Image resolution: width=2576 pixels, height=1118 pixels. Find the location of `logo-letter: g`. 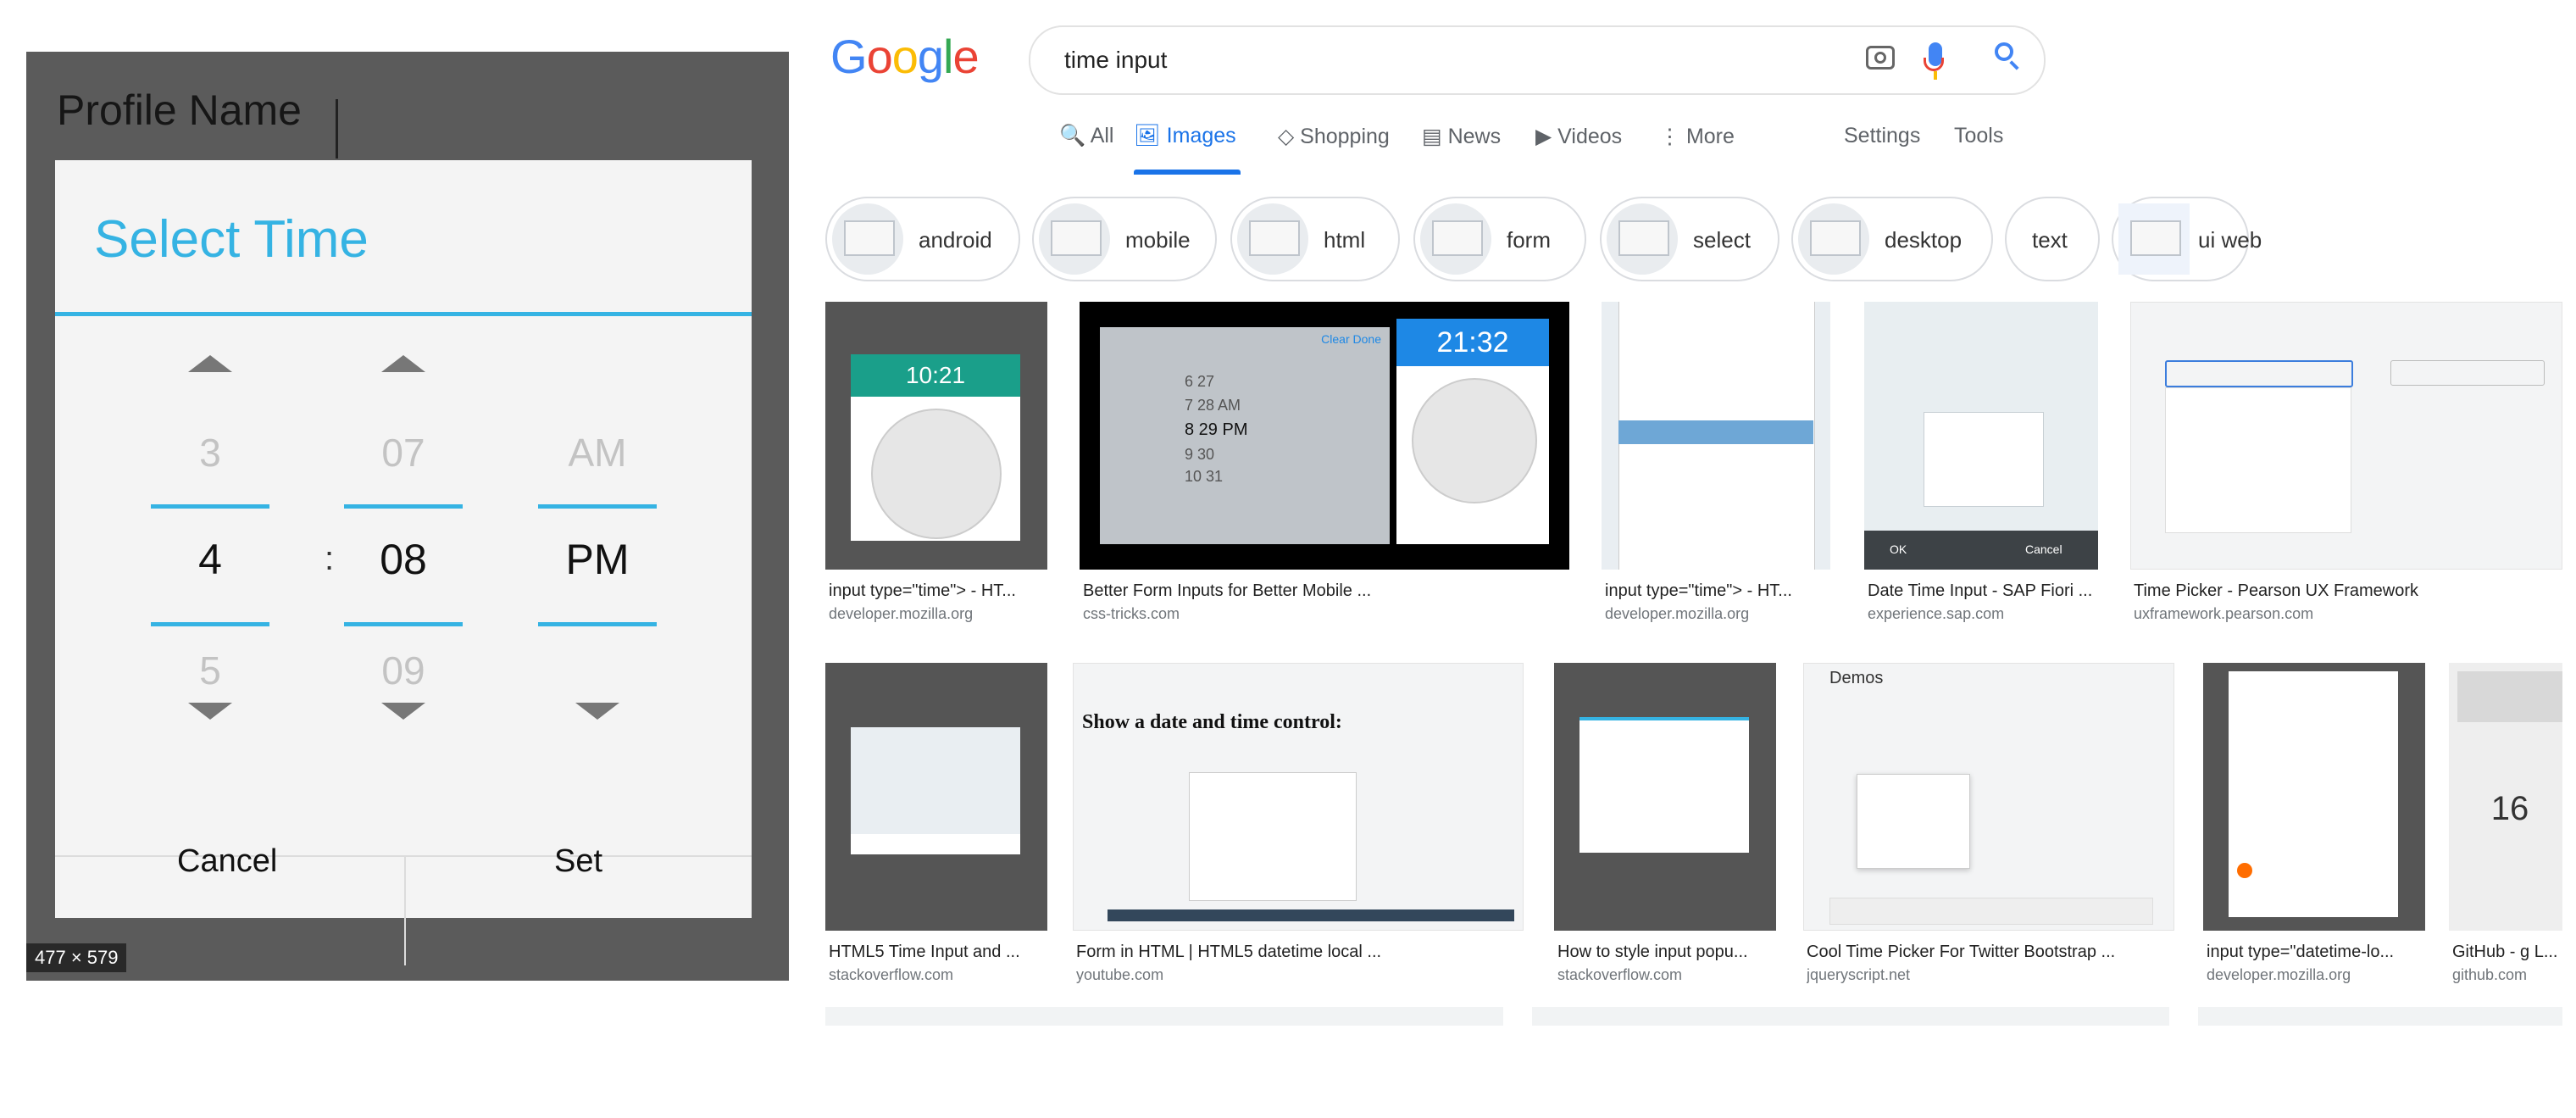

logo-letter: g is located at coordinates (930, 56).